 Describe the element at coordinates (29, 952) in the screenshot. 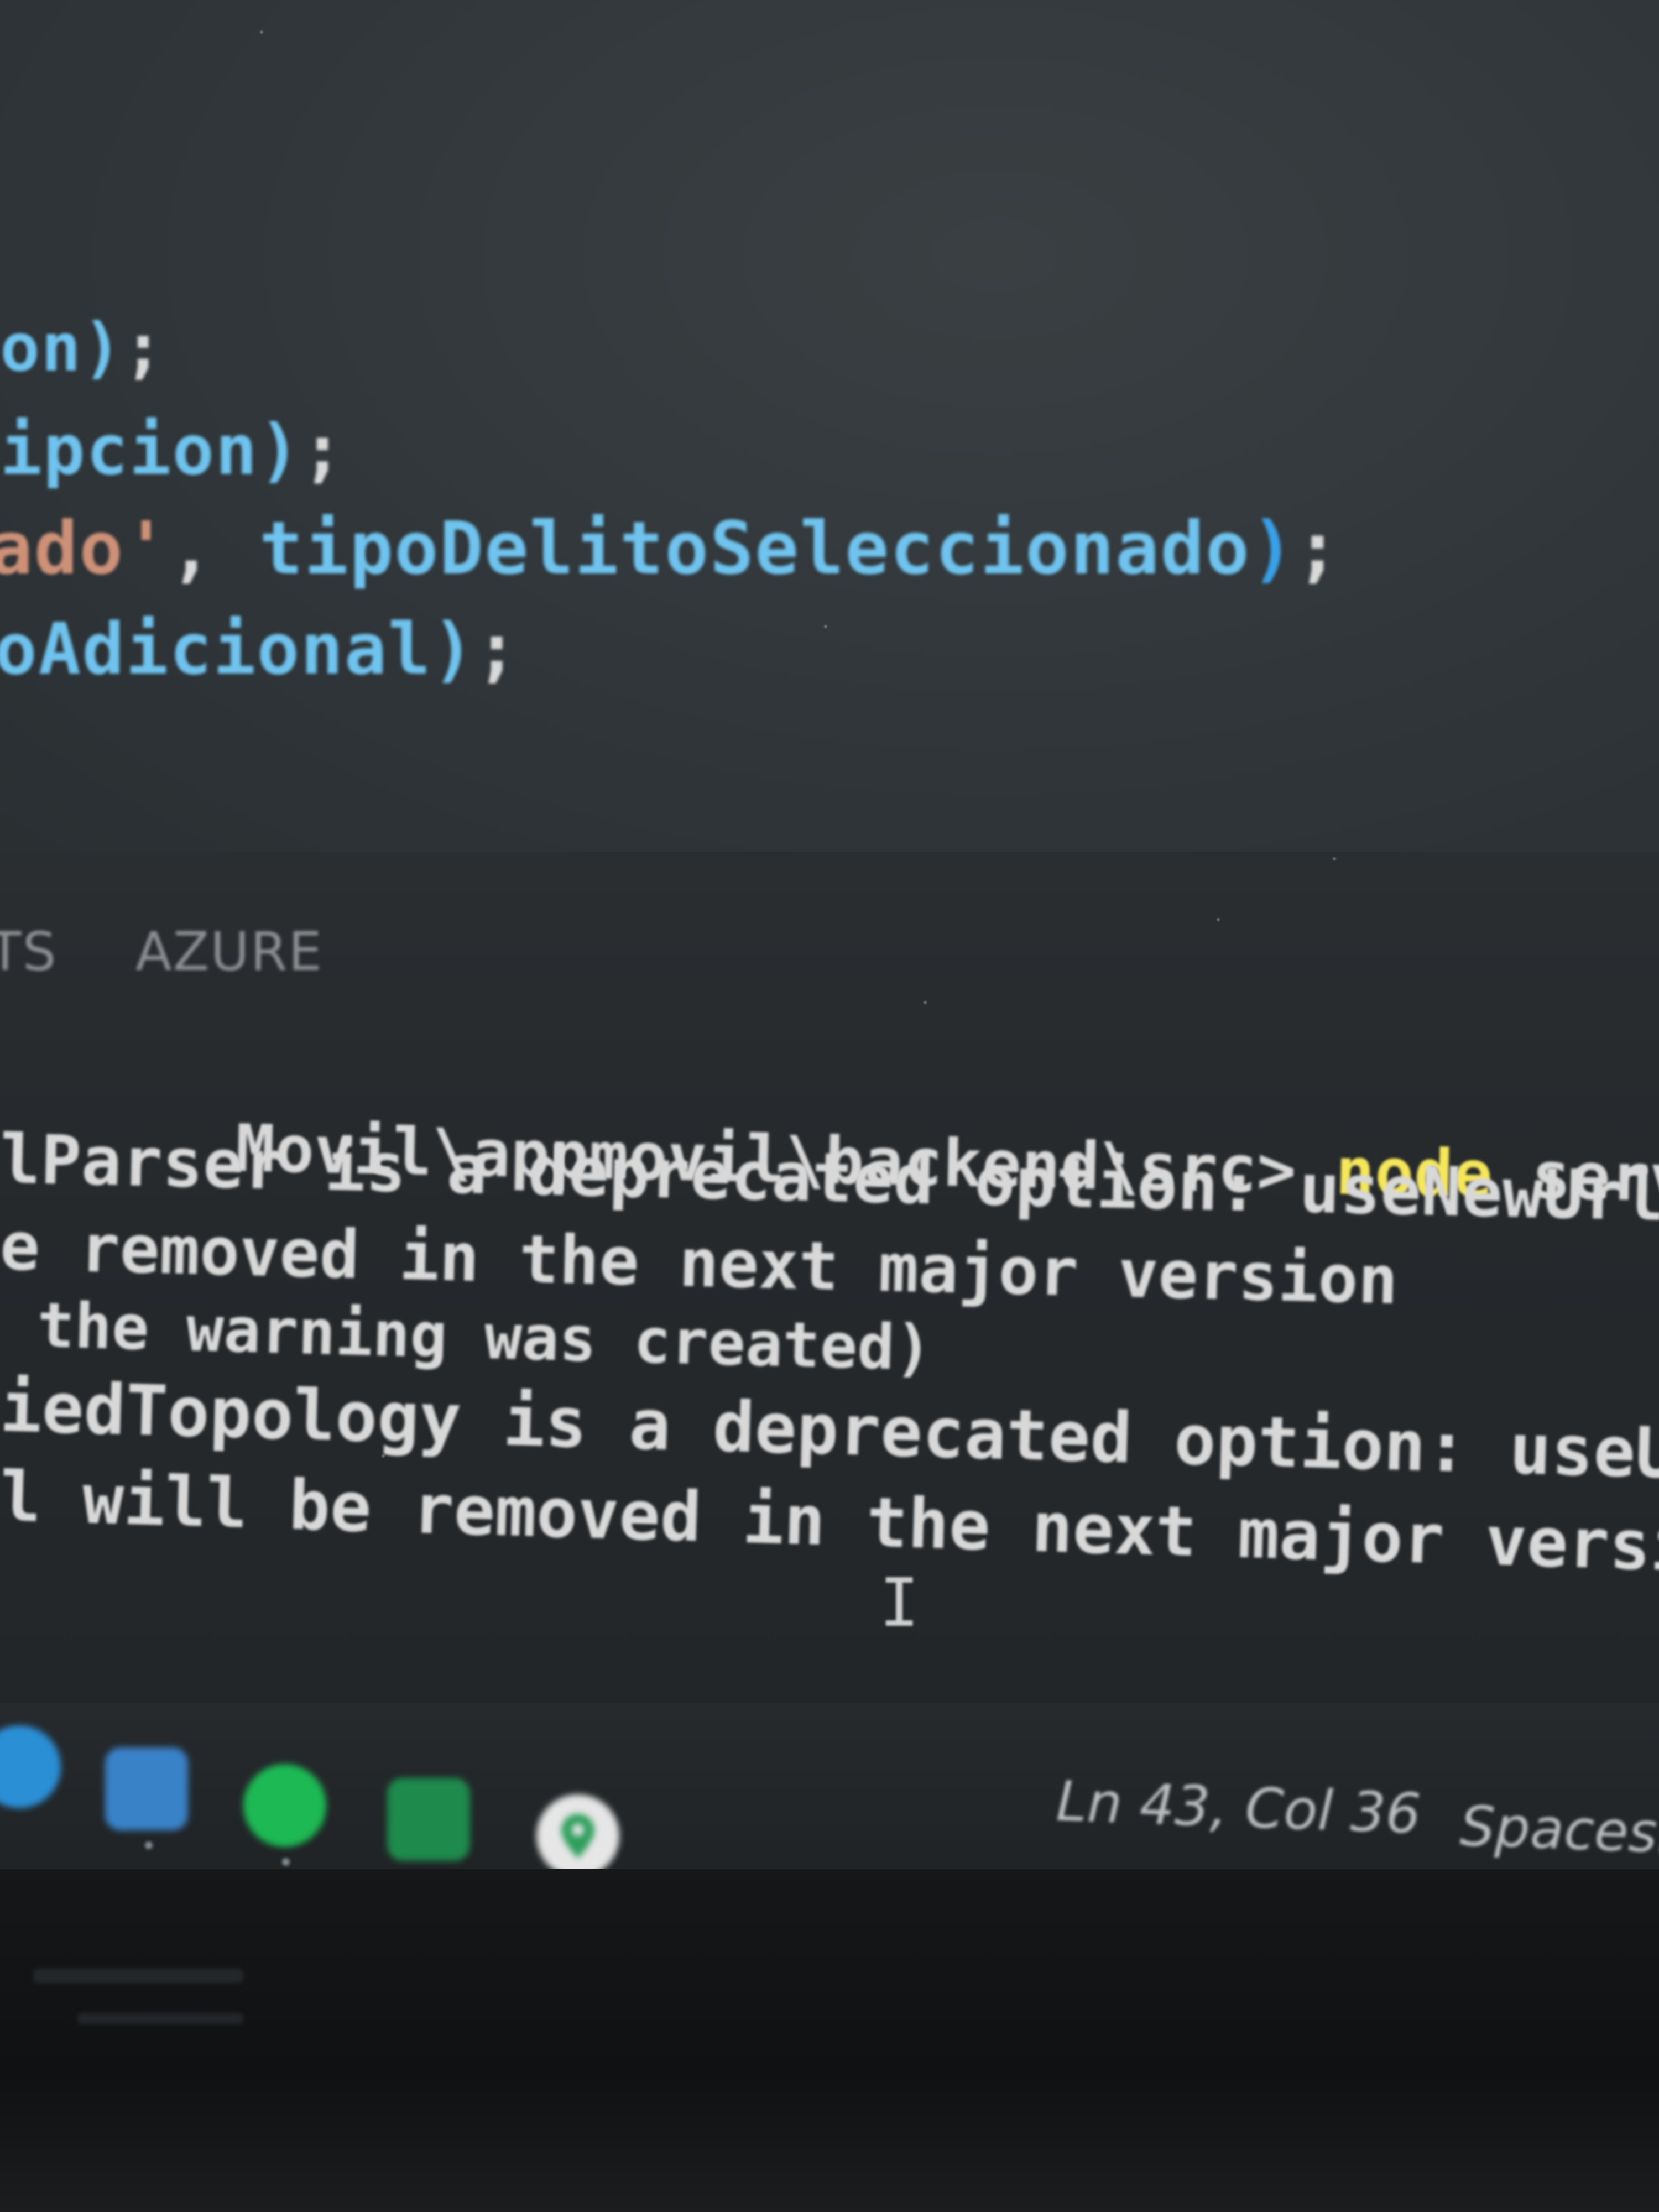

I see `tab-ports: TS` at that location.